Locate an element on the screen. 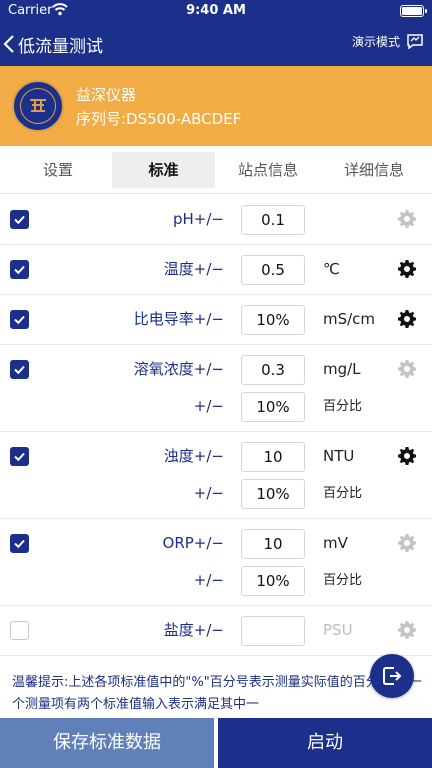  temperature-label: 温度+/− is located at coordinates (193, 269).